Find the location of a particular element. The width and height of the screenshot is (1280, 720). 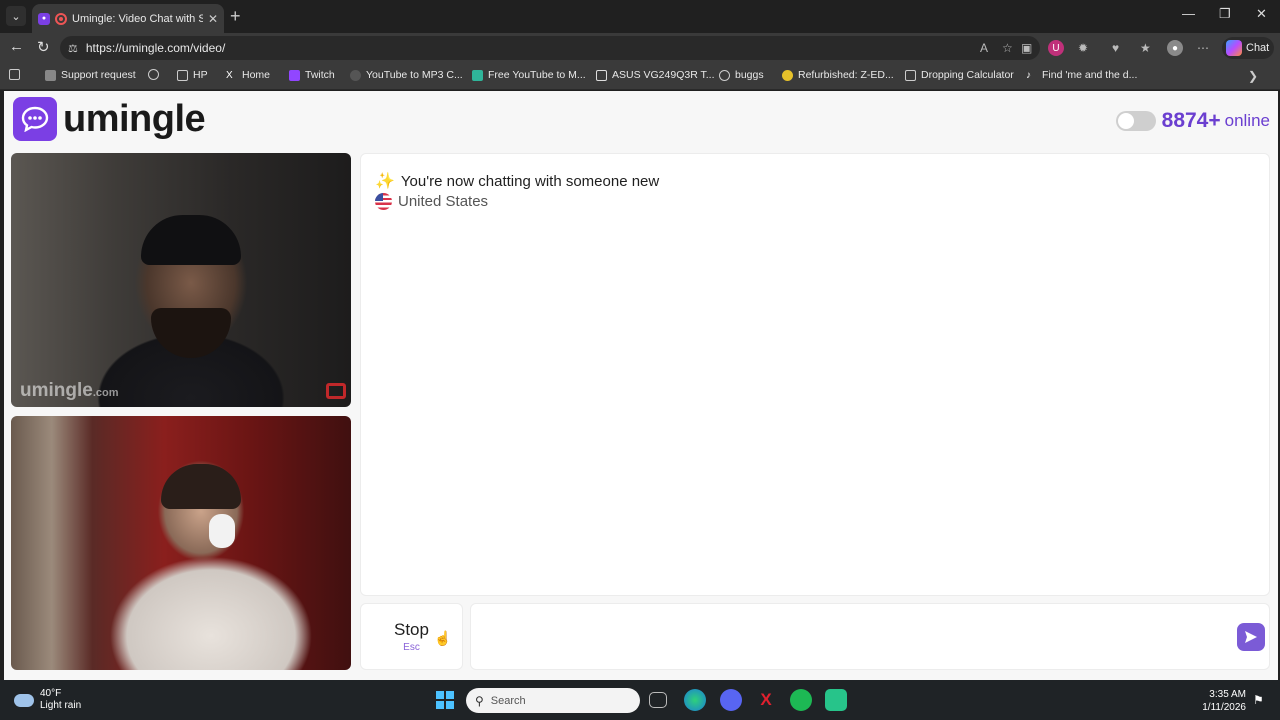

browser-essentials-icon: ♥ is located at coordinates (1115, 48).